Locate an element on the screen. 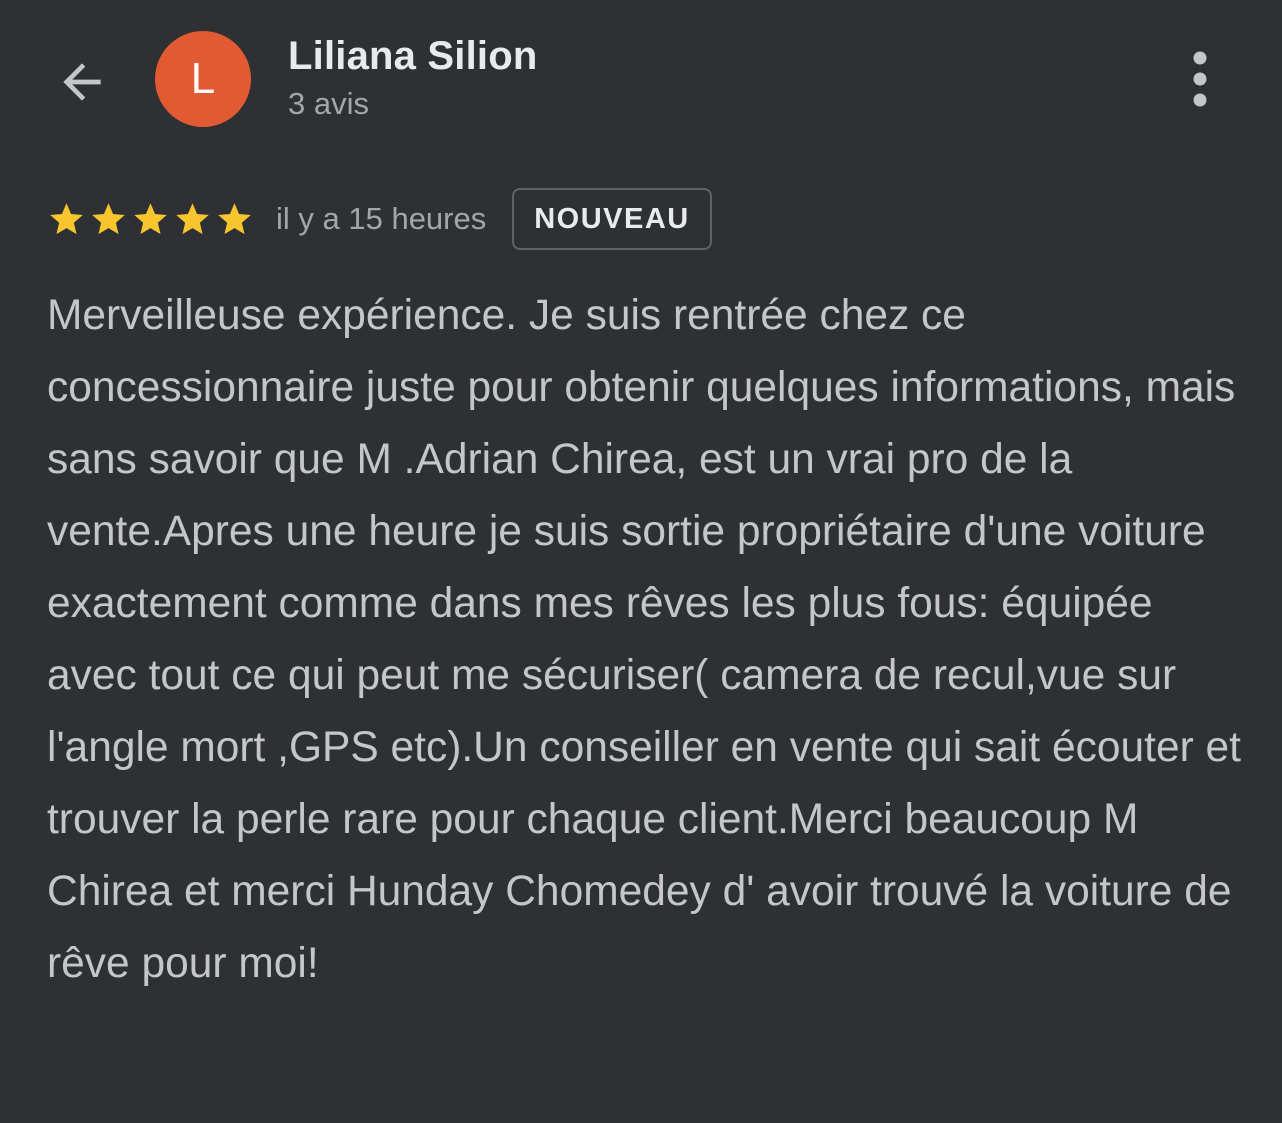 The width and height of the screenshot is (1282, 1123). arrow-back-icon is located at coordinates (82, 82).